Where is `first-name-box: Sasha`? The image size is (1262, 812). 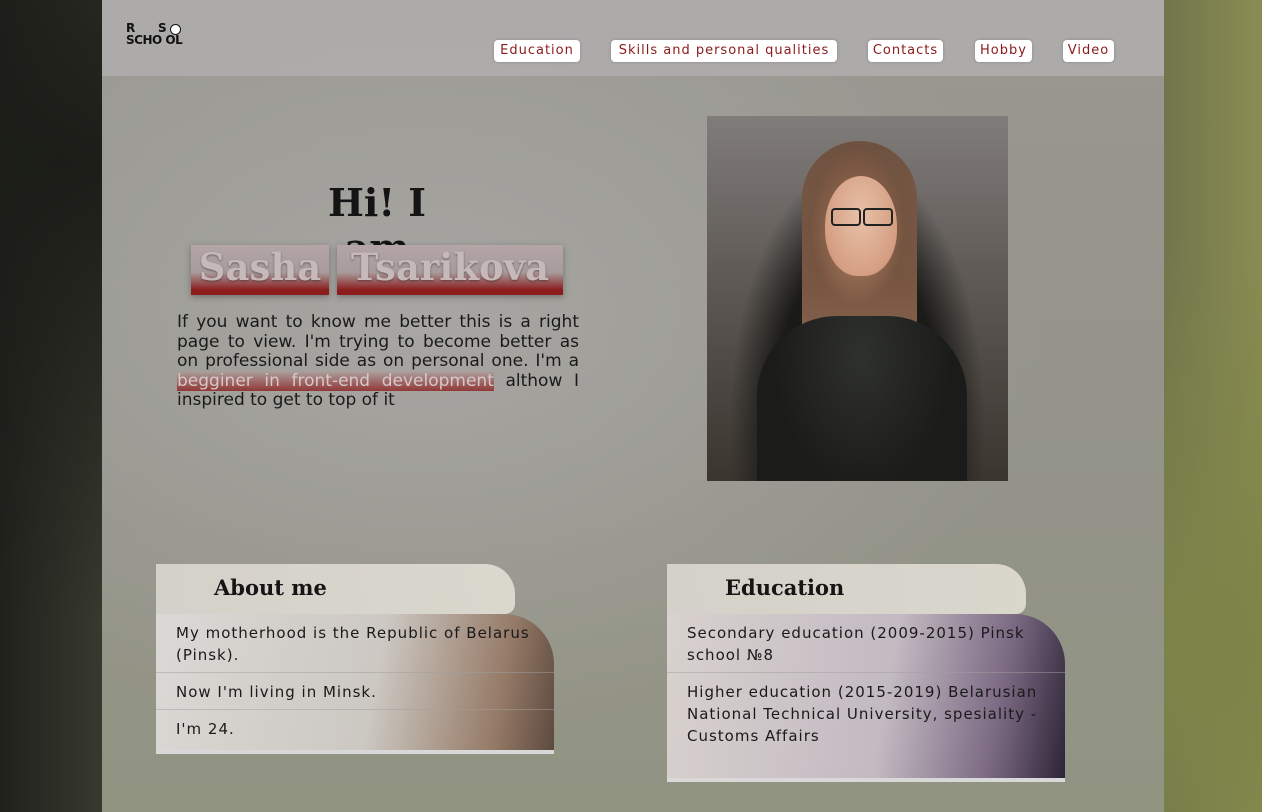
first-name-box: Sasha is located at coordinates (260, 270).